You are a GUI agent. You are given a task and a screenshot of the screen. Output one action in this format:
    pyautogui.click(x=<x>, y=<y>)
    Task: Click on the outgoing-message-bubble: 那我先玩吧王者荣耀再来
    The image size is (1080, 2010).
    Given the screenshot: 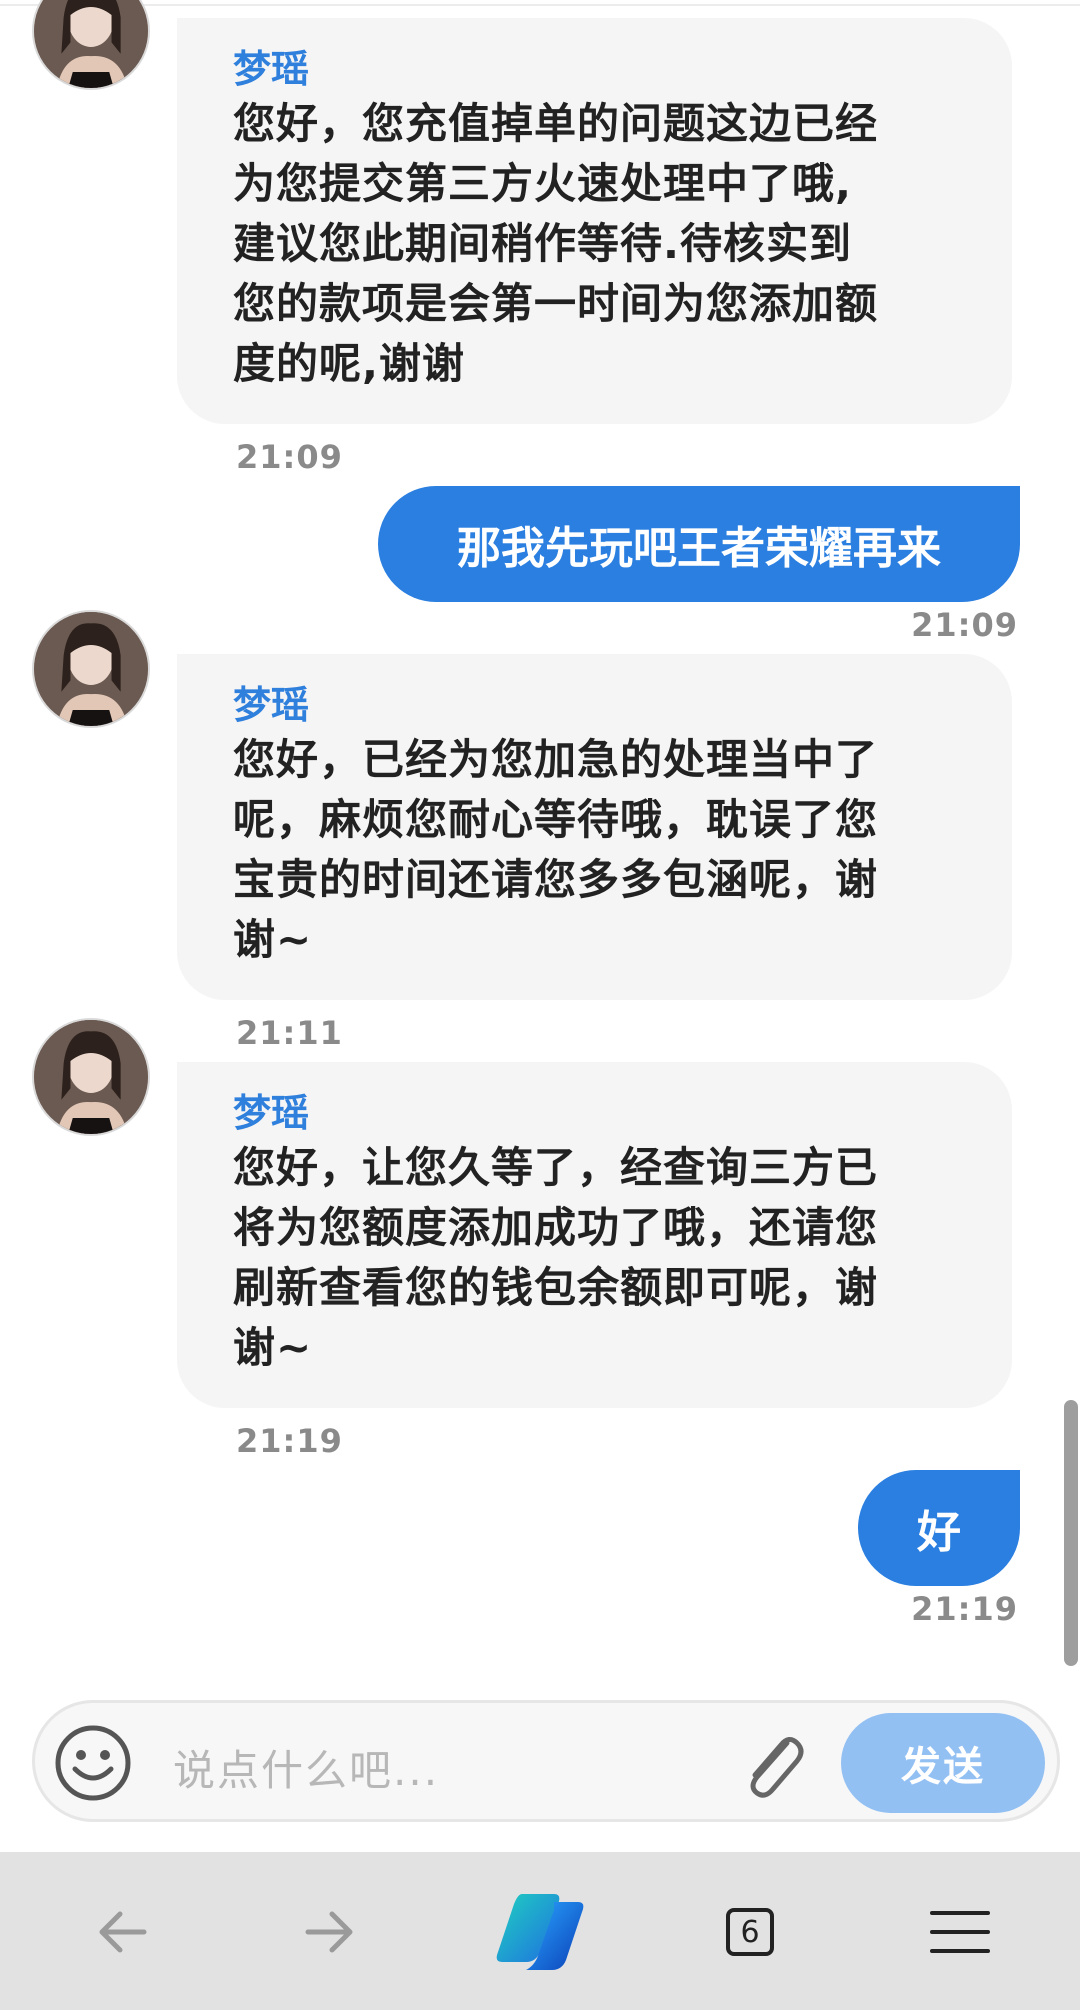 What is the action you would take?
    pyautogui.click(x=699, y=544)
    